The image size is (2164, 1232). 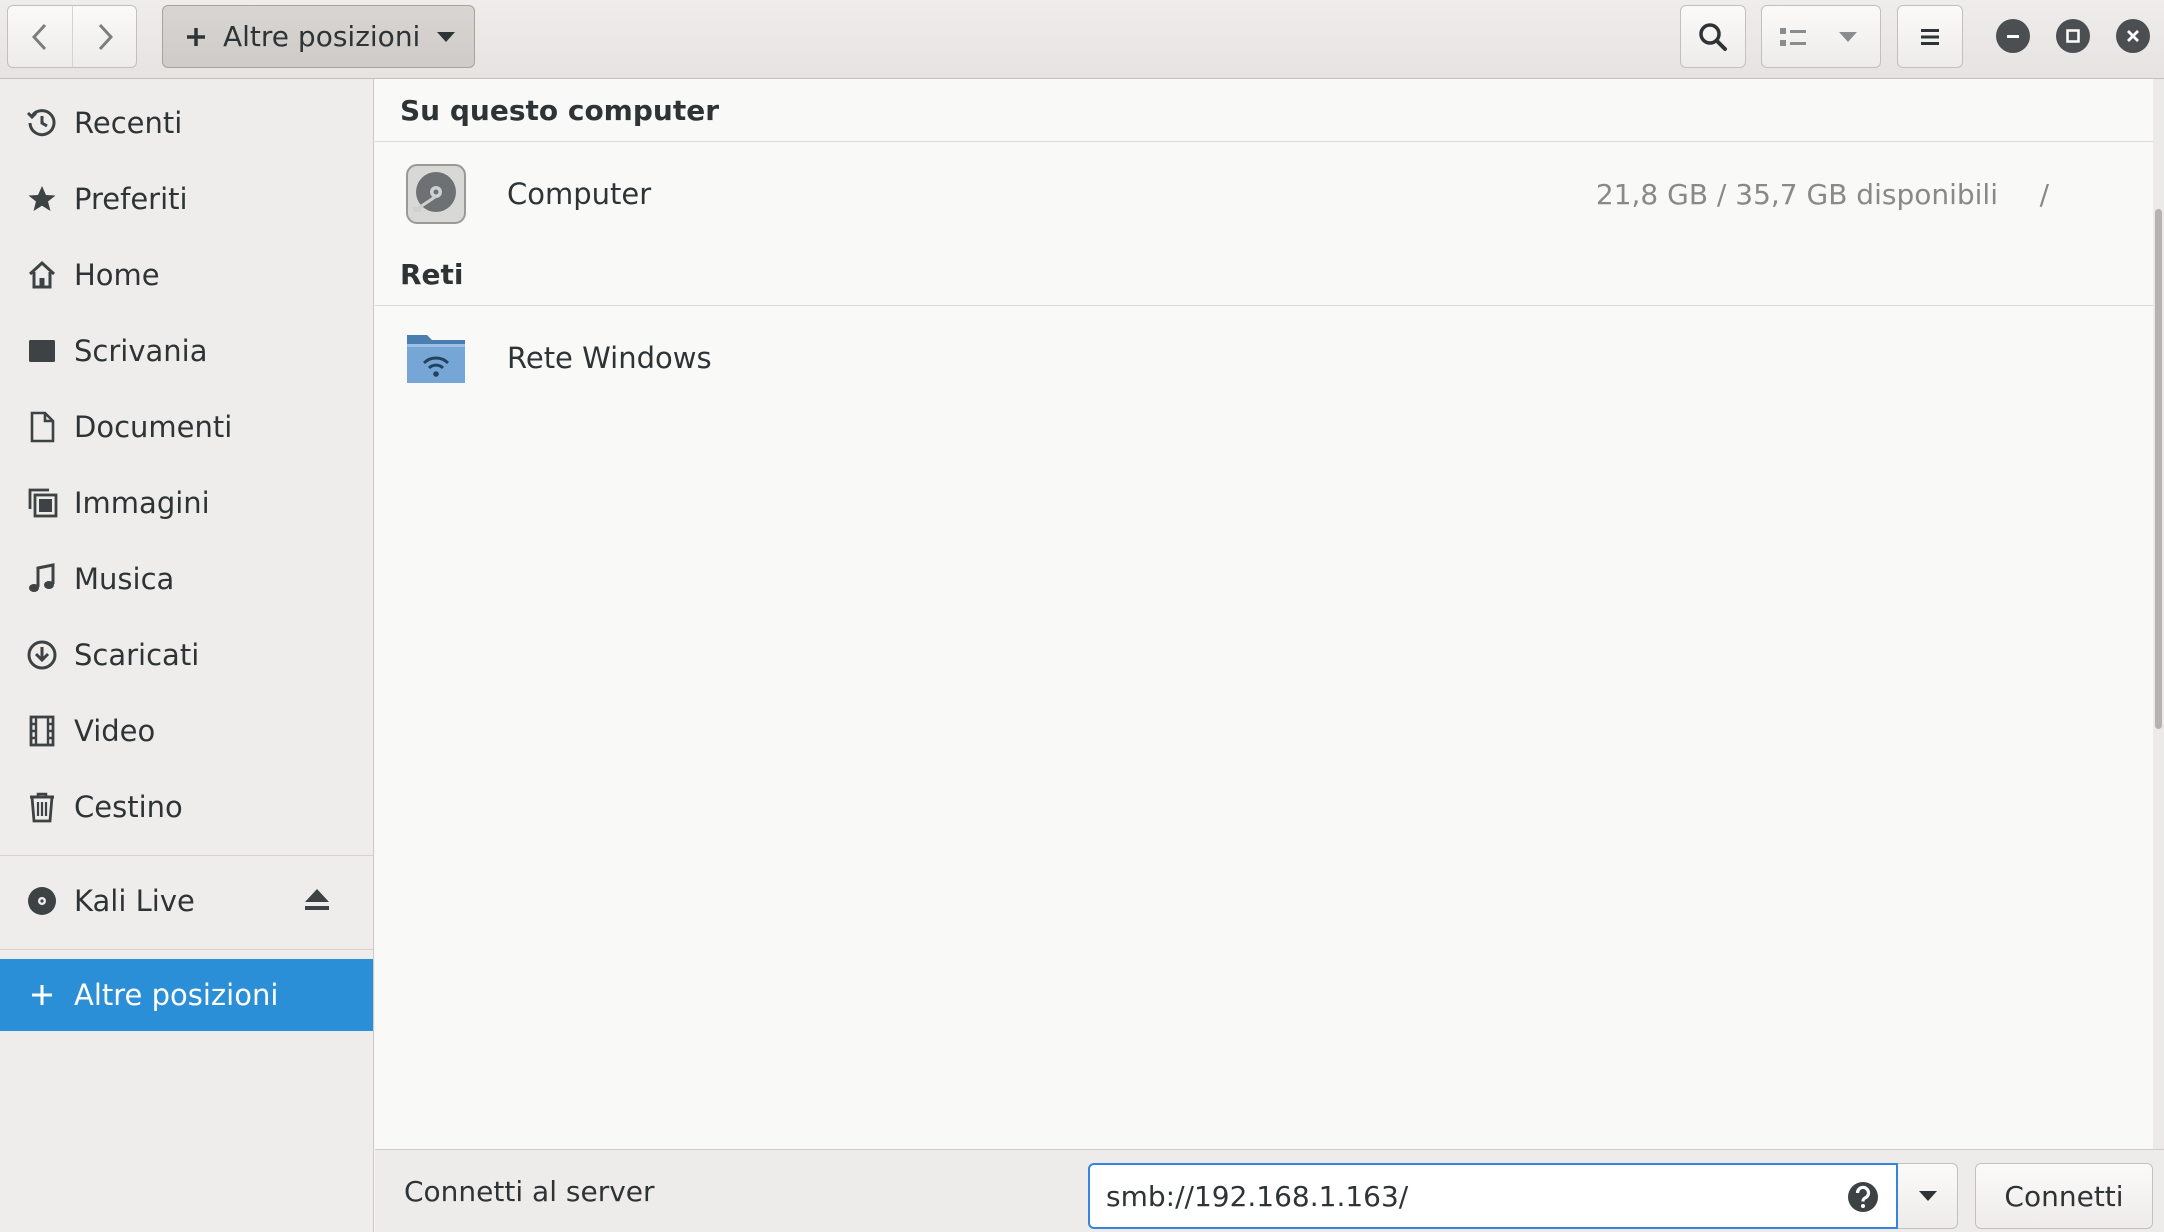 What do you see at coordinates (1793, 36) in the screenshot?
I see `list-view-icon` at bounding box center [1793, 36].